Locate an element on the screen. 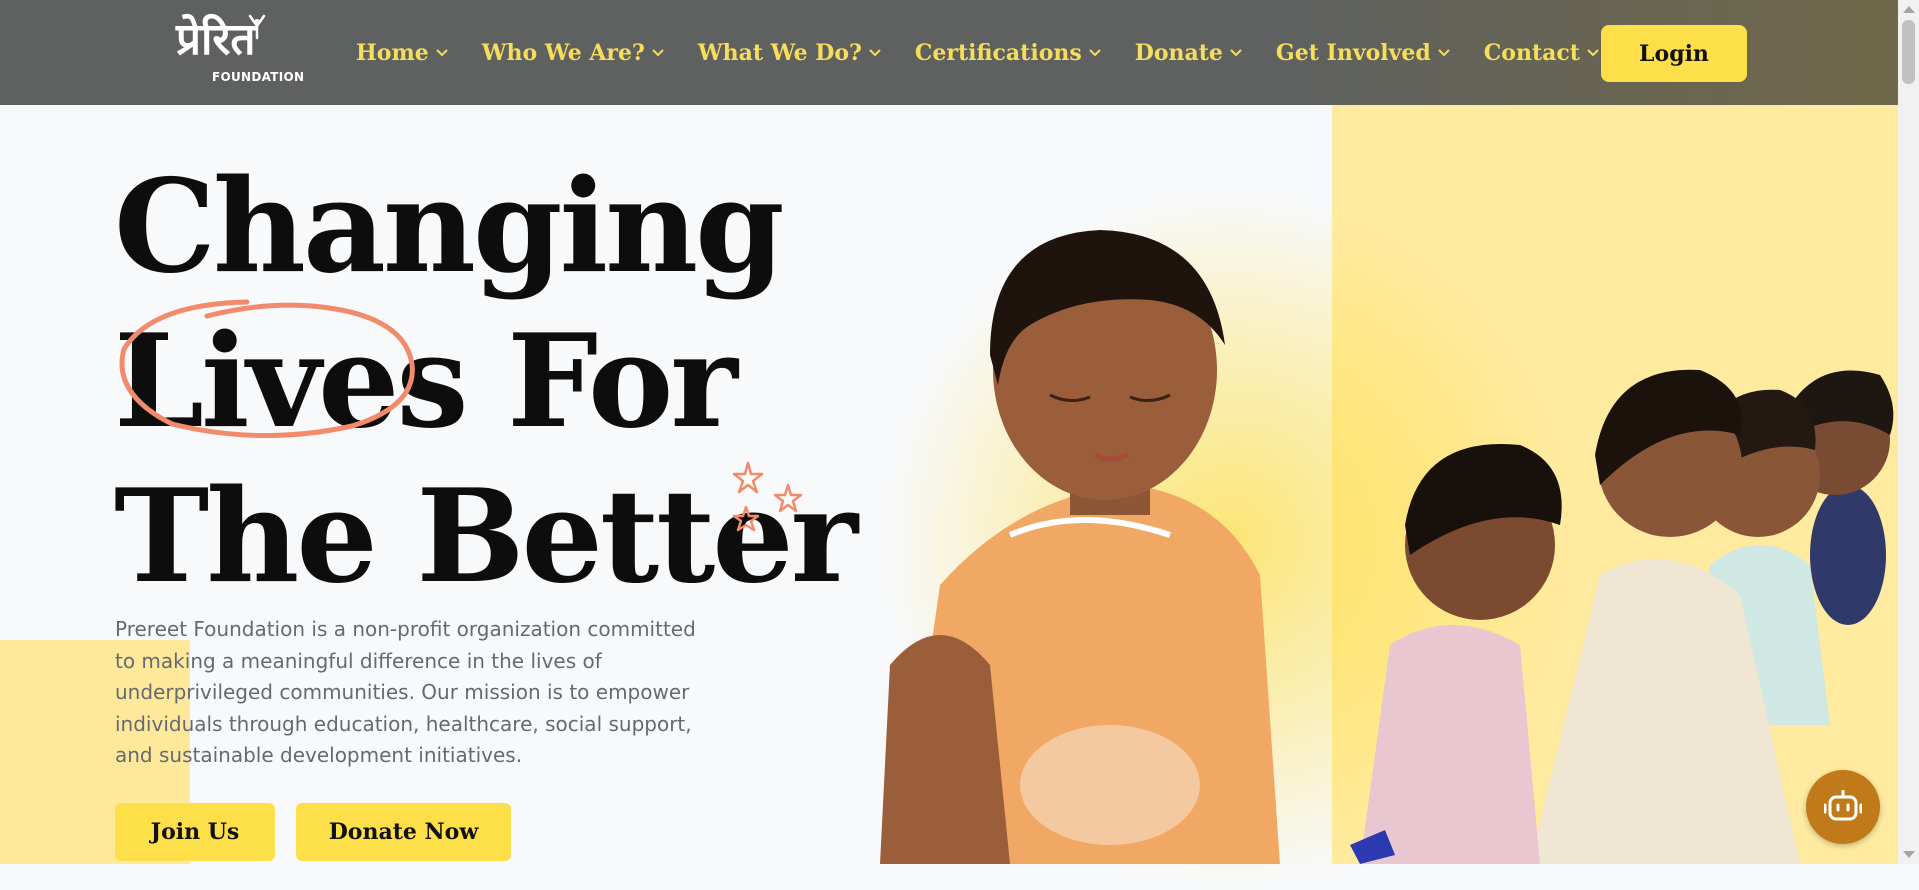 This screenshot has height=890, width=1919. robot-icon is located at coordinates (1843, 805).